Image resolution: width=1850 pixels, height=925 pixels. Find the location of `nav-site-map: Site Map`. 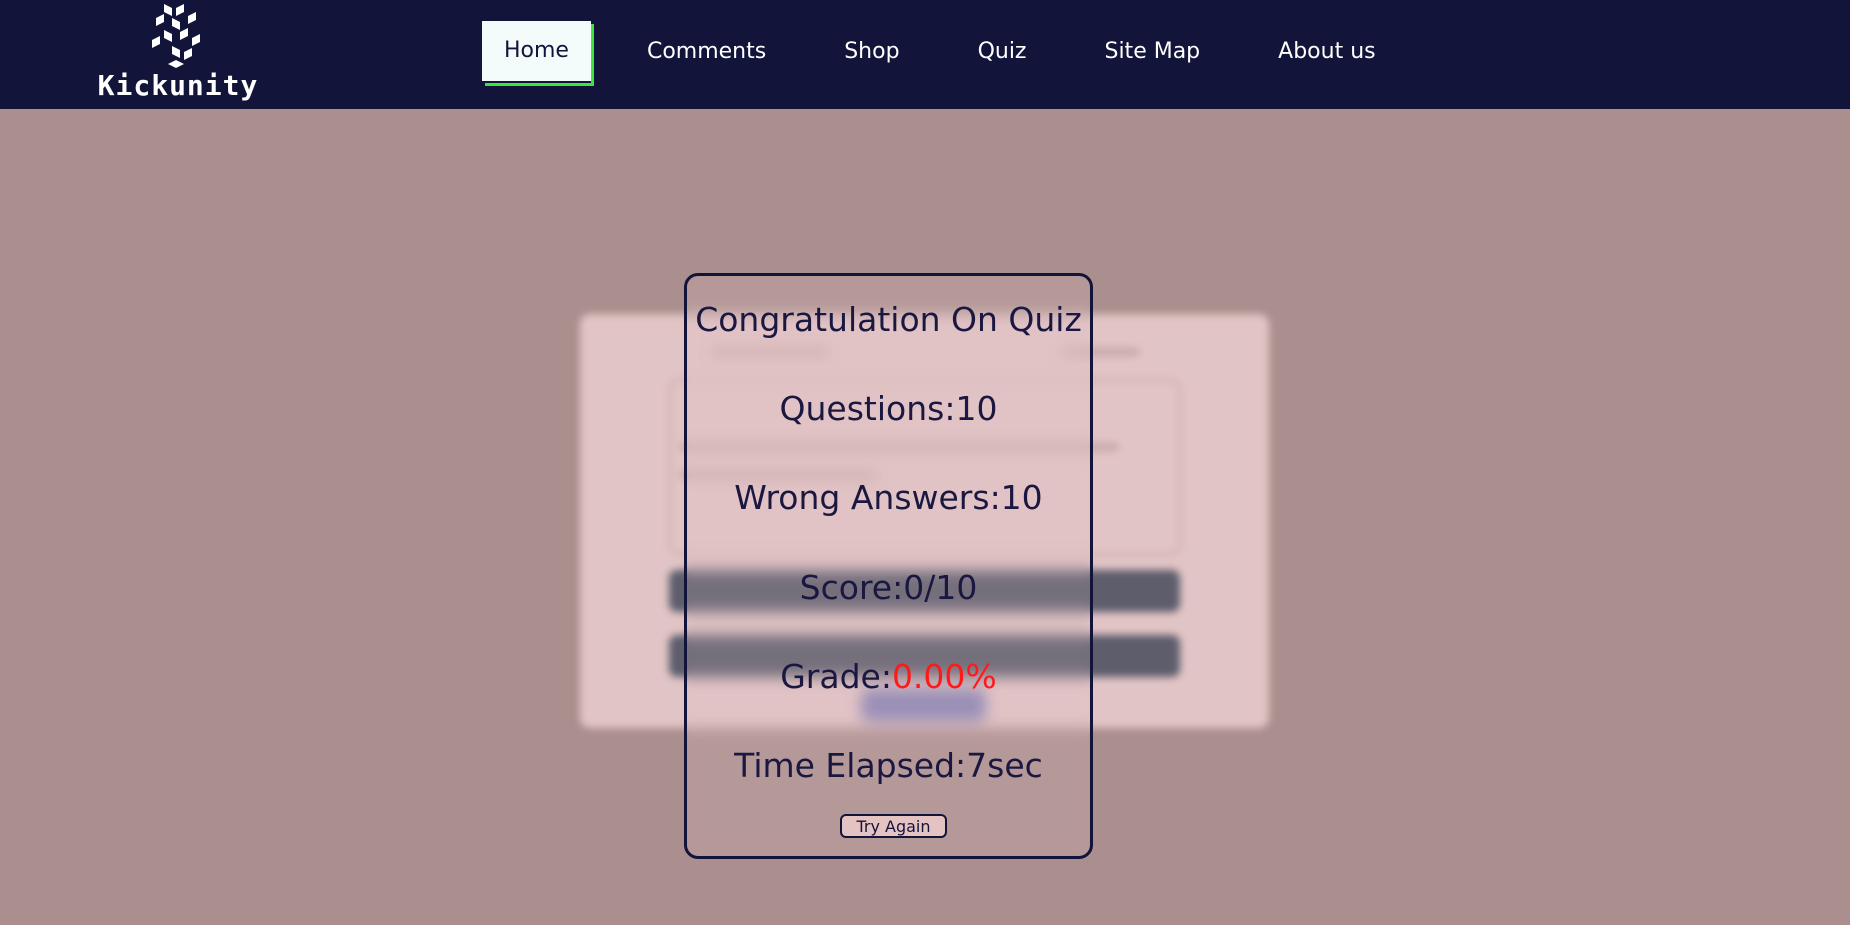

nav-site-map: Site Map is located at coordinates (1152, 52).